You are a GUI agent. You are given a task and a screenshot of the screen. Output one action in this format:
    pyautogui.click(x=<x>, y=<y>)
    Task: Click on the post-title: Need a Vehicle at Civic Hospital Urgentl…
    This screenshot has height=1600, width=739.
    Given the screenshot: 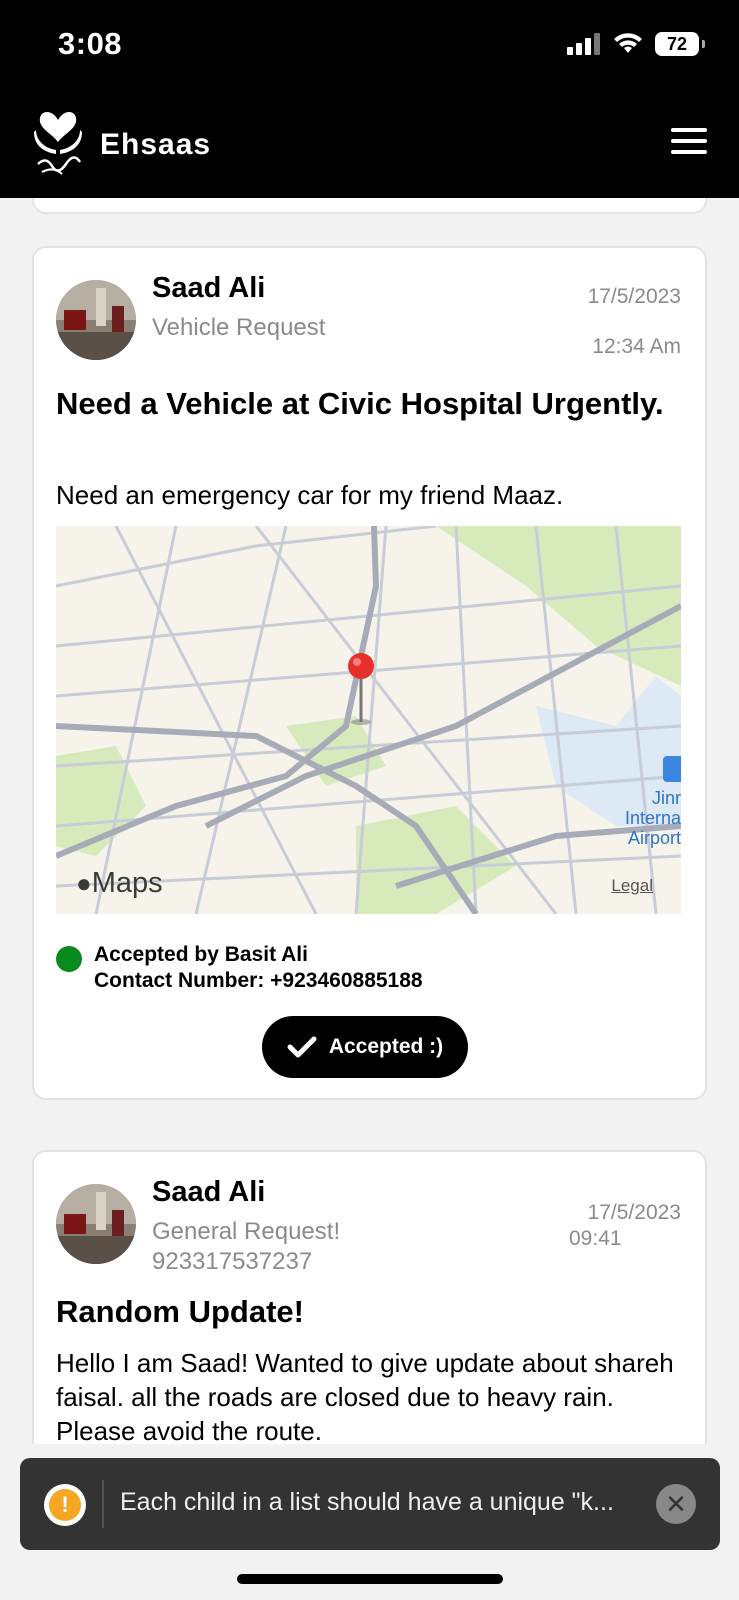 What is the action you would take?
    pyautogui.click(x=360, y=403)
    